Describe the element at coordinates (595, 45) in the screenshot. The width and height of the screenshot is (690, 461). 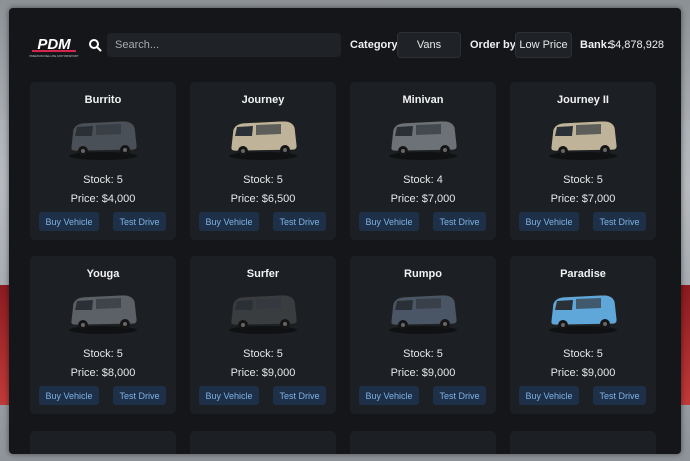
I see `bank-label: Bank:` at that location.